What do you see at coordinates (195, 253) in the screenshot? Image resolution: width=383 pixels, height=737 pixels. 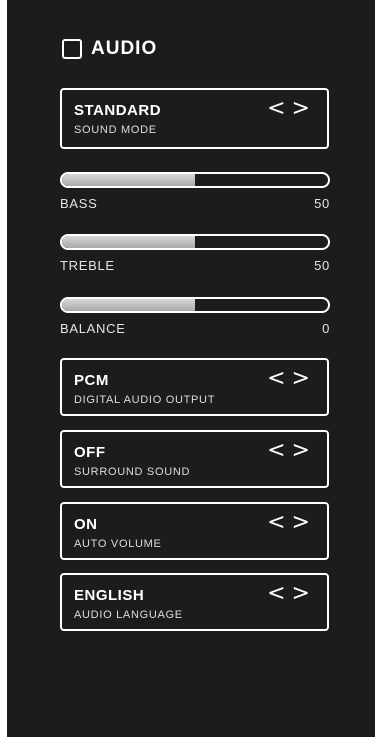 I see `treble-slider: TREBLE 50` at bounding box center [195, 253].